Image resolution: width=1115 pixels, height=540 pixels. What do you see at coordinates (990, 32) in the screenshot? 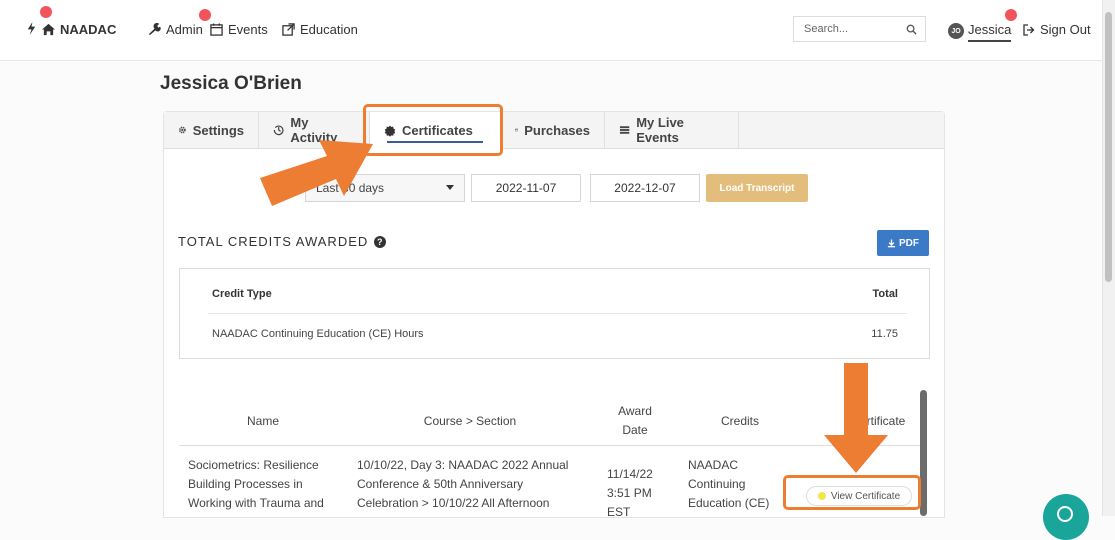
I see `user-menu-link: Jessica` at bounding box center [990, 32].